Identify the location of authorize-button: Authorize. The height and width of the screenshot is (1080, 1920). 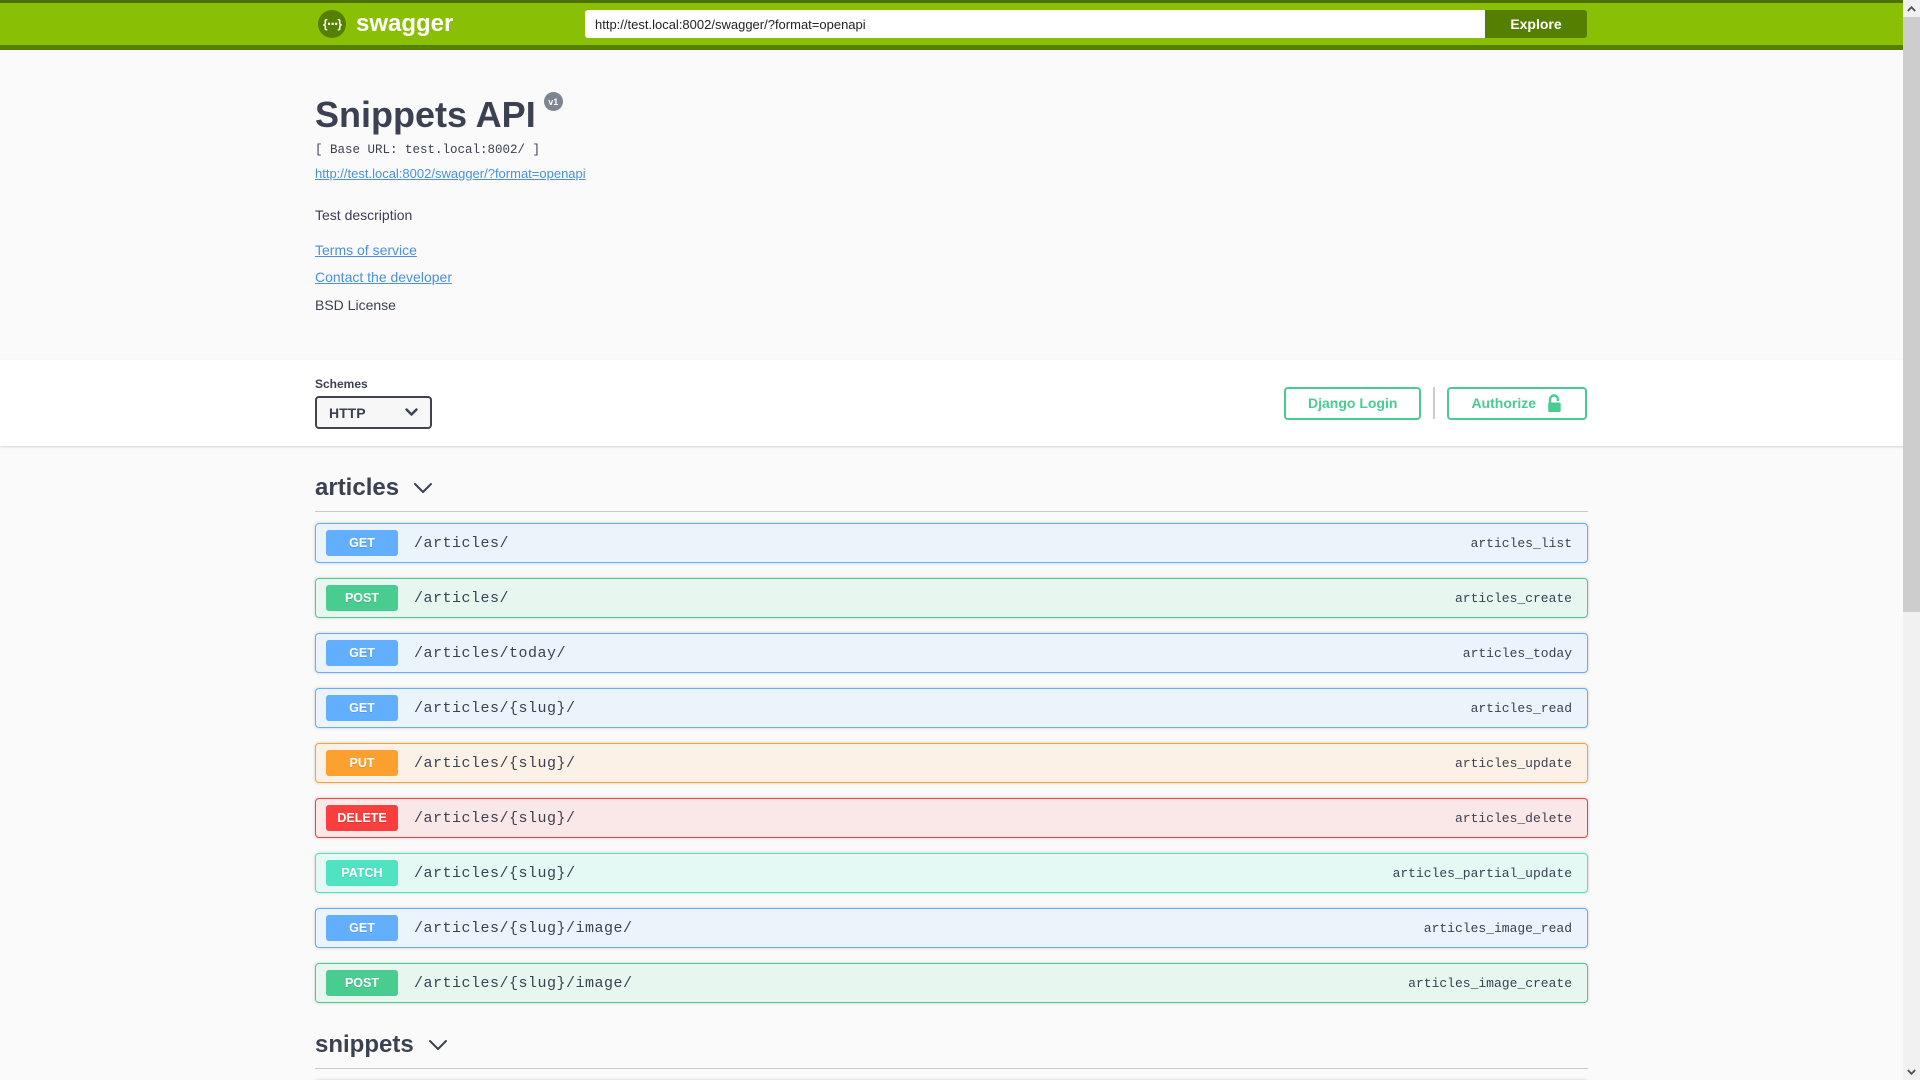
(1517, 403).